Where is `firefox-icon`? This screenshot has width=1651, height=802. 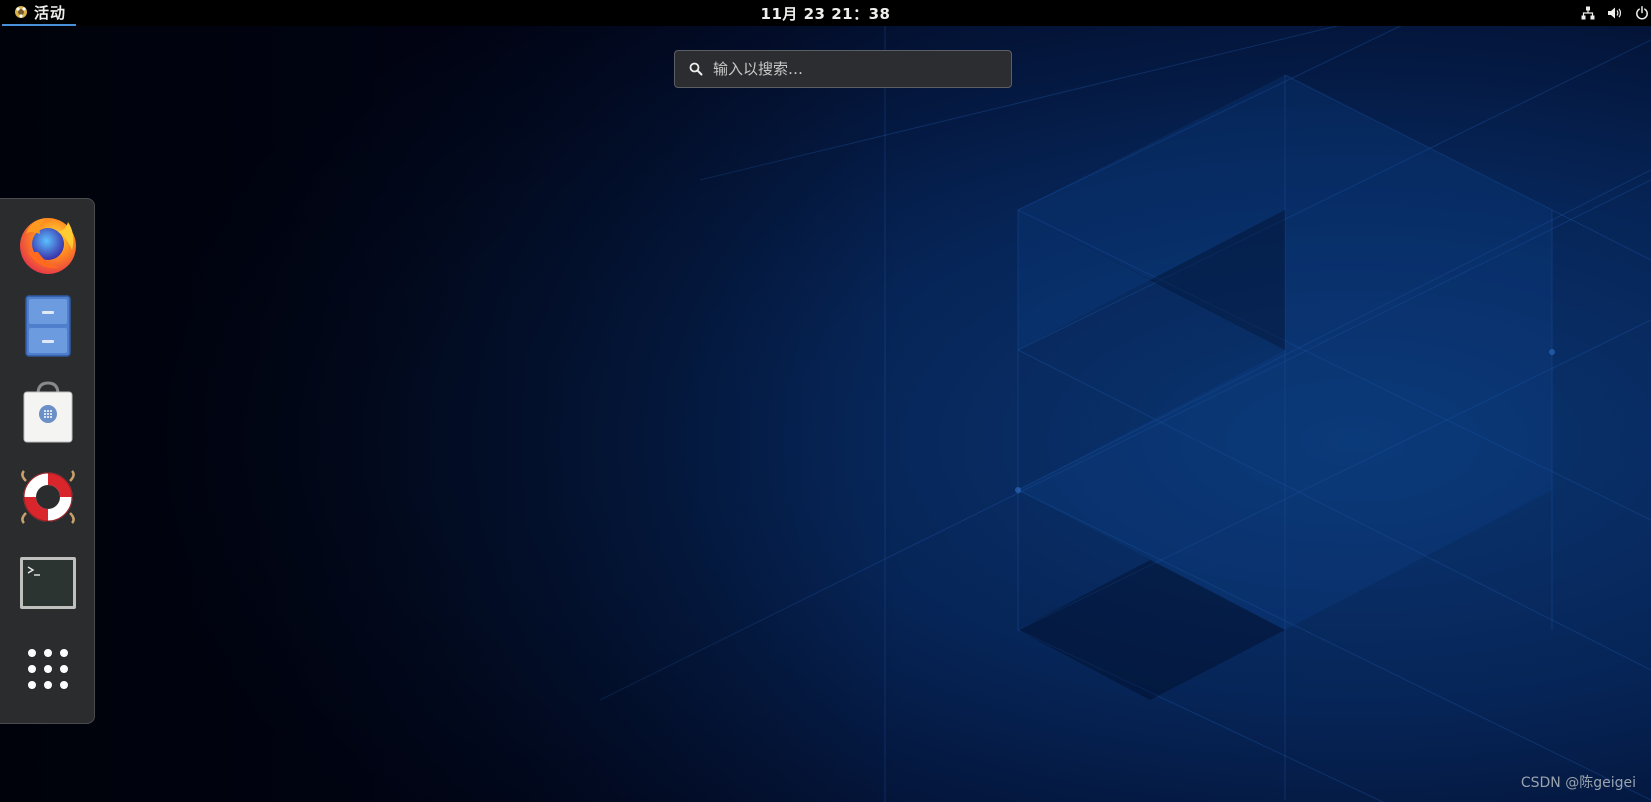
firefox-icon is located at coordinates (48, 246).